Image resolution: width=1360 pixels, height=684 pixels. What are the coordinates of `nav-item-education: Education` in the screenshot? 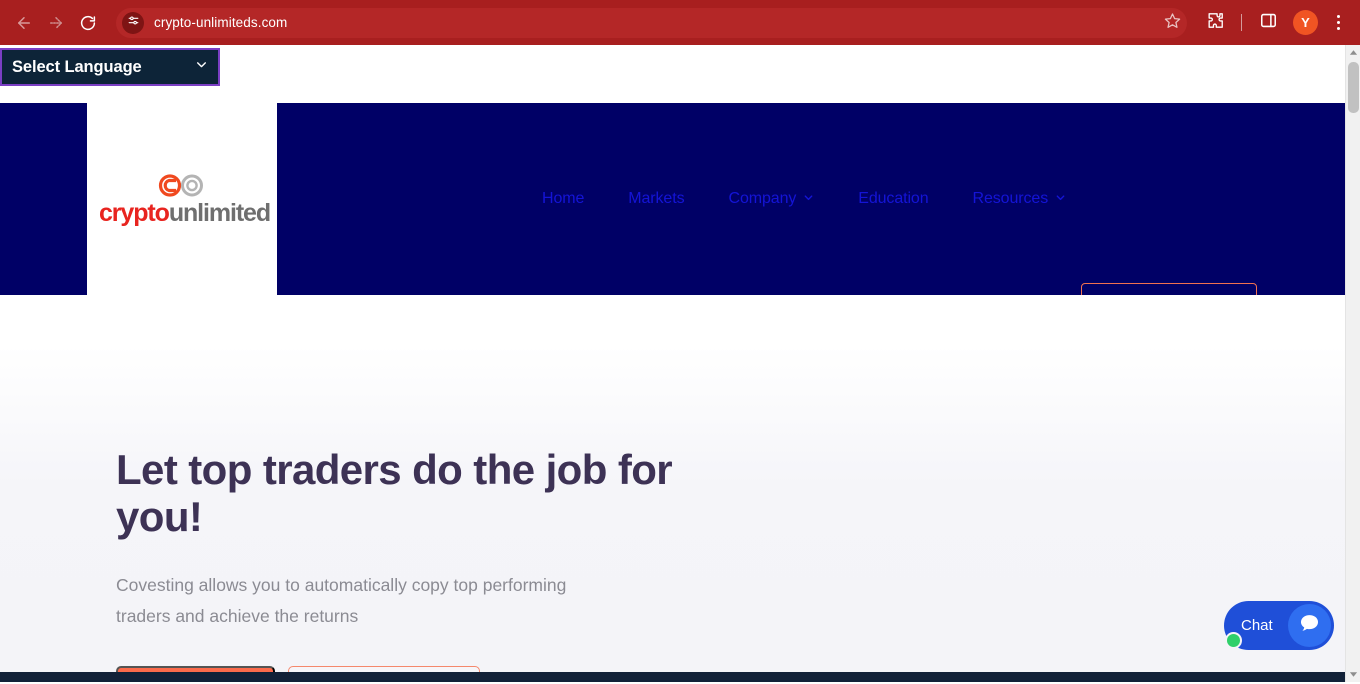 It's located at (893, 199).